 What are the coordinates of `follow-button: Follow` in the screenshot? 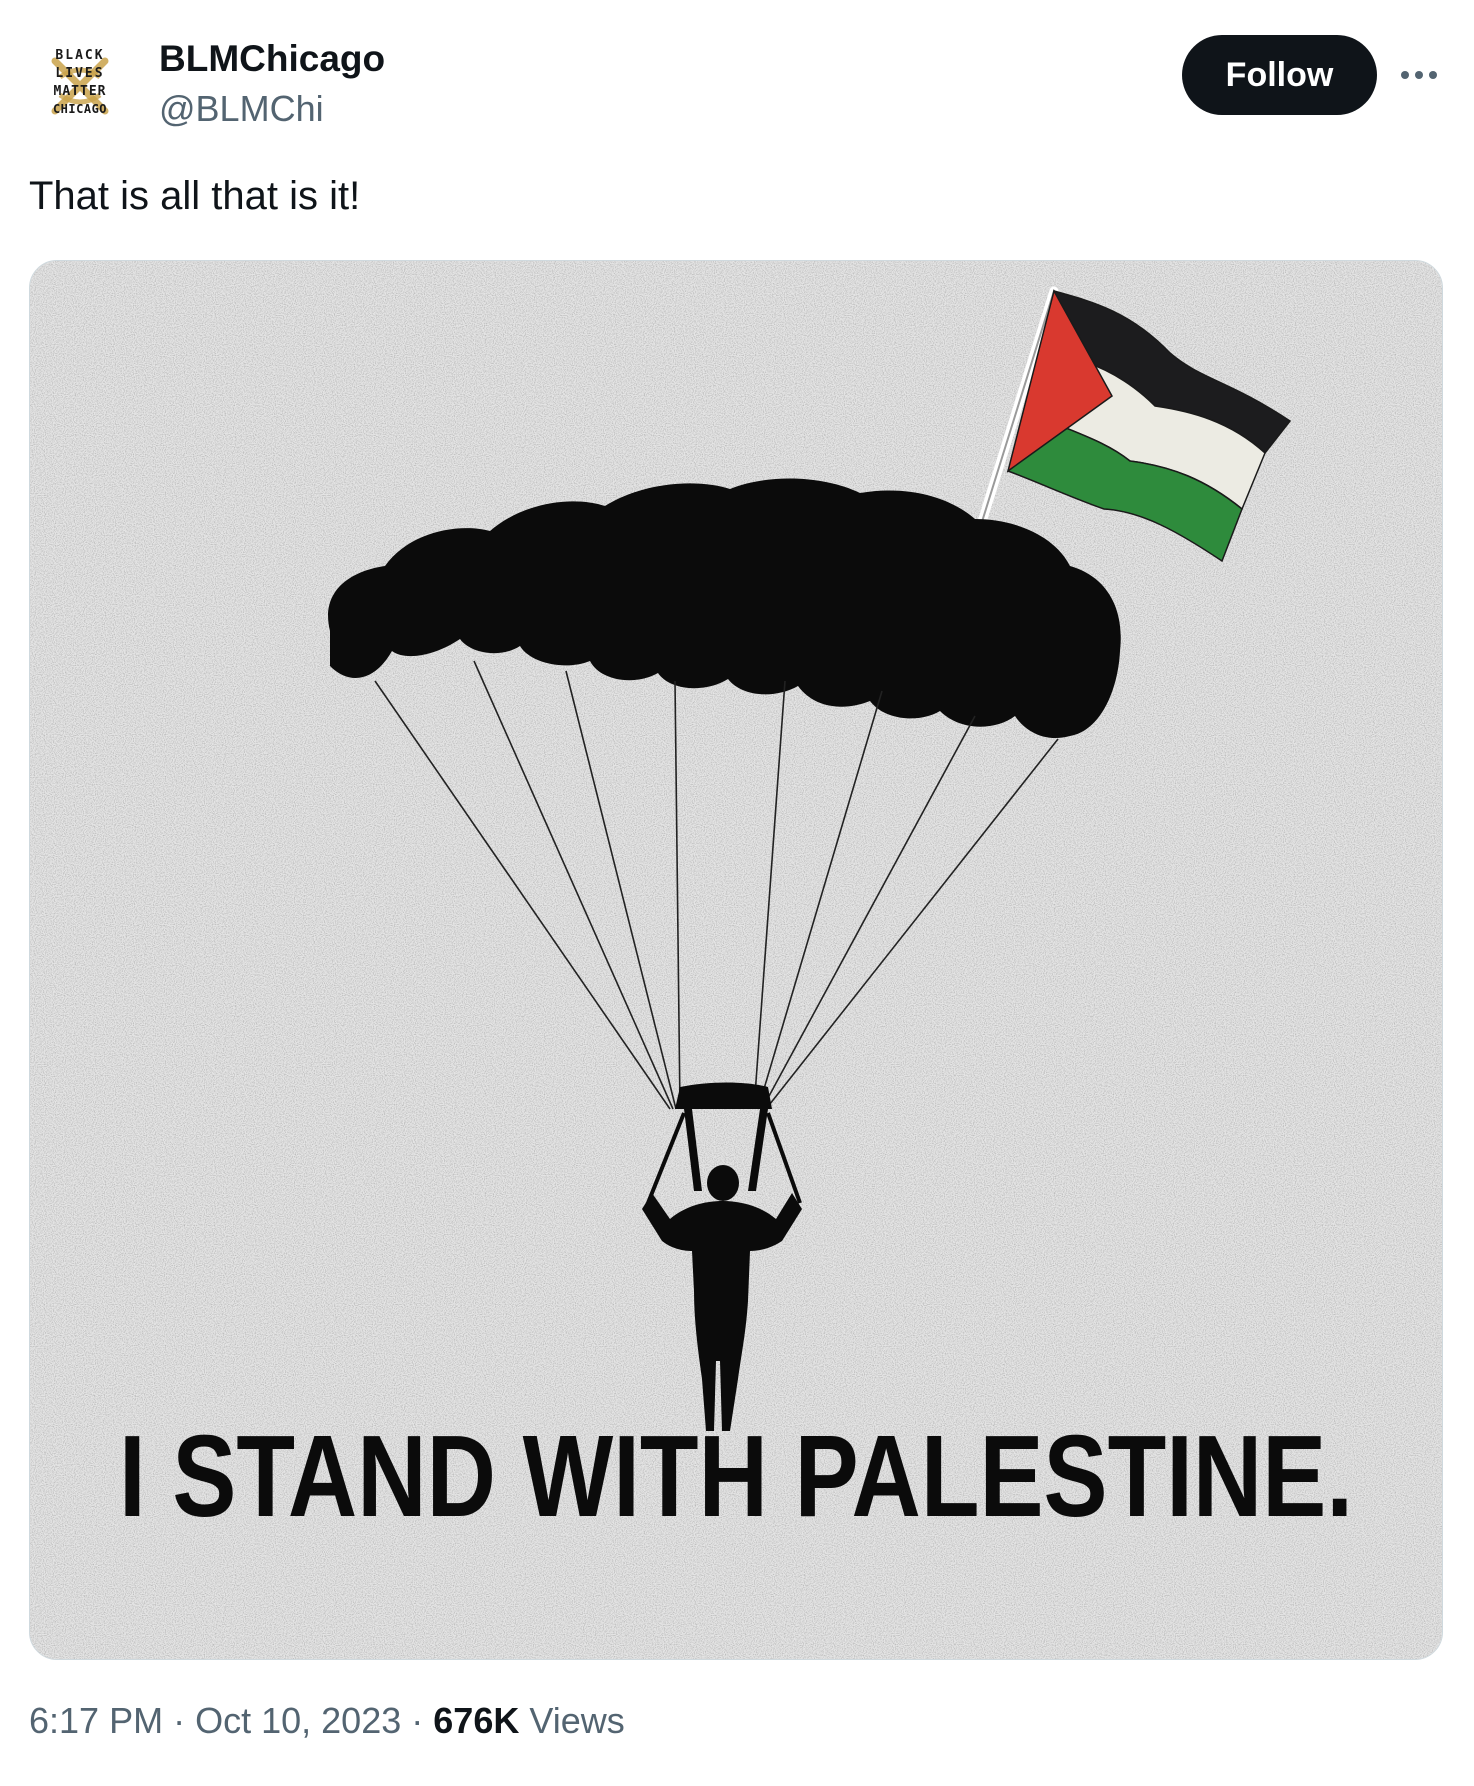 It's located at (1279, 75).